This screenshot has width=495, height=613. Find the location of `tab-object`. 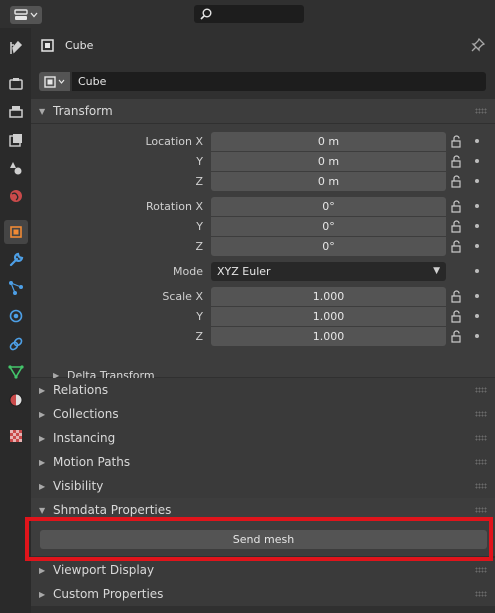

tab-object is located at coordinates (16, 232).